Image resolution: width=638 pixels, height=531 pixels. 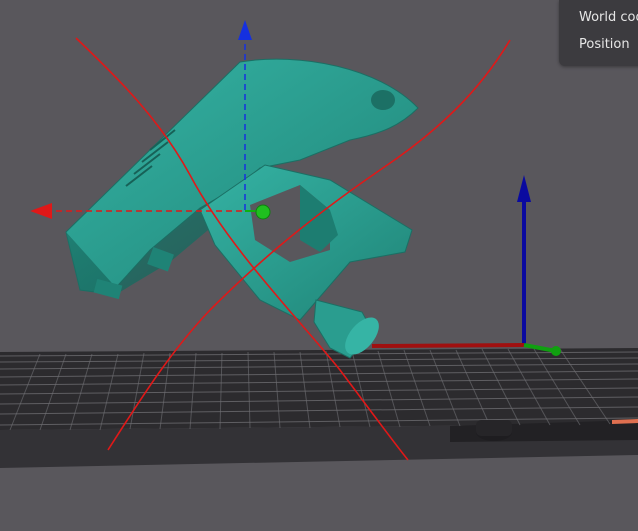 I want to click on model-hole, so click(x=383, y=100).